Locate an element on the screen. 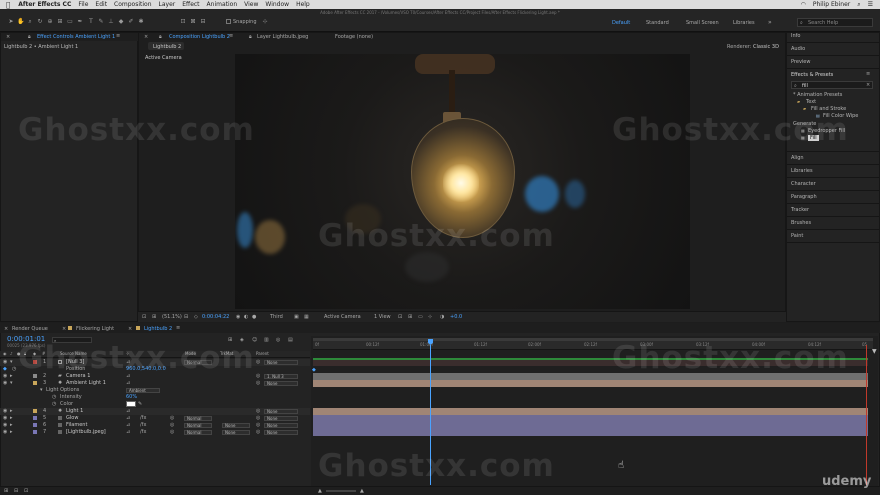  rotate-tool-icon: ↻ is located at coordinates (40, 22).